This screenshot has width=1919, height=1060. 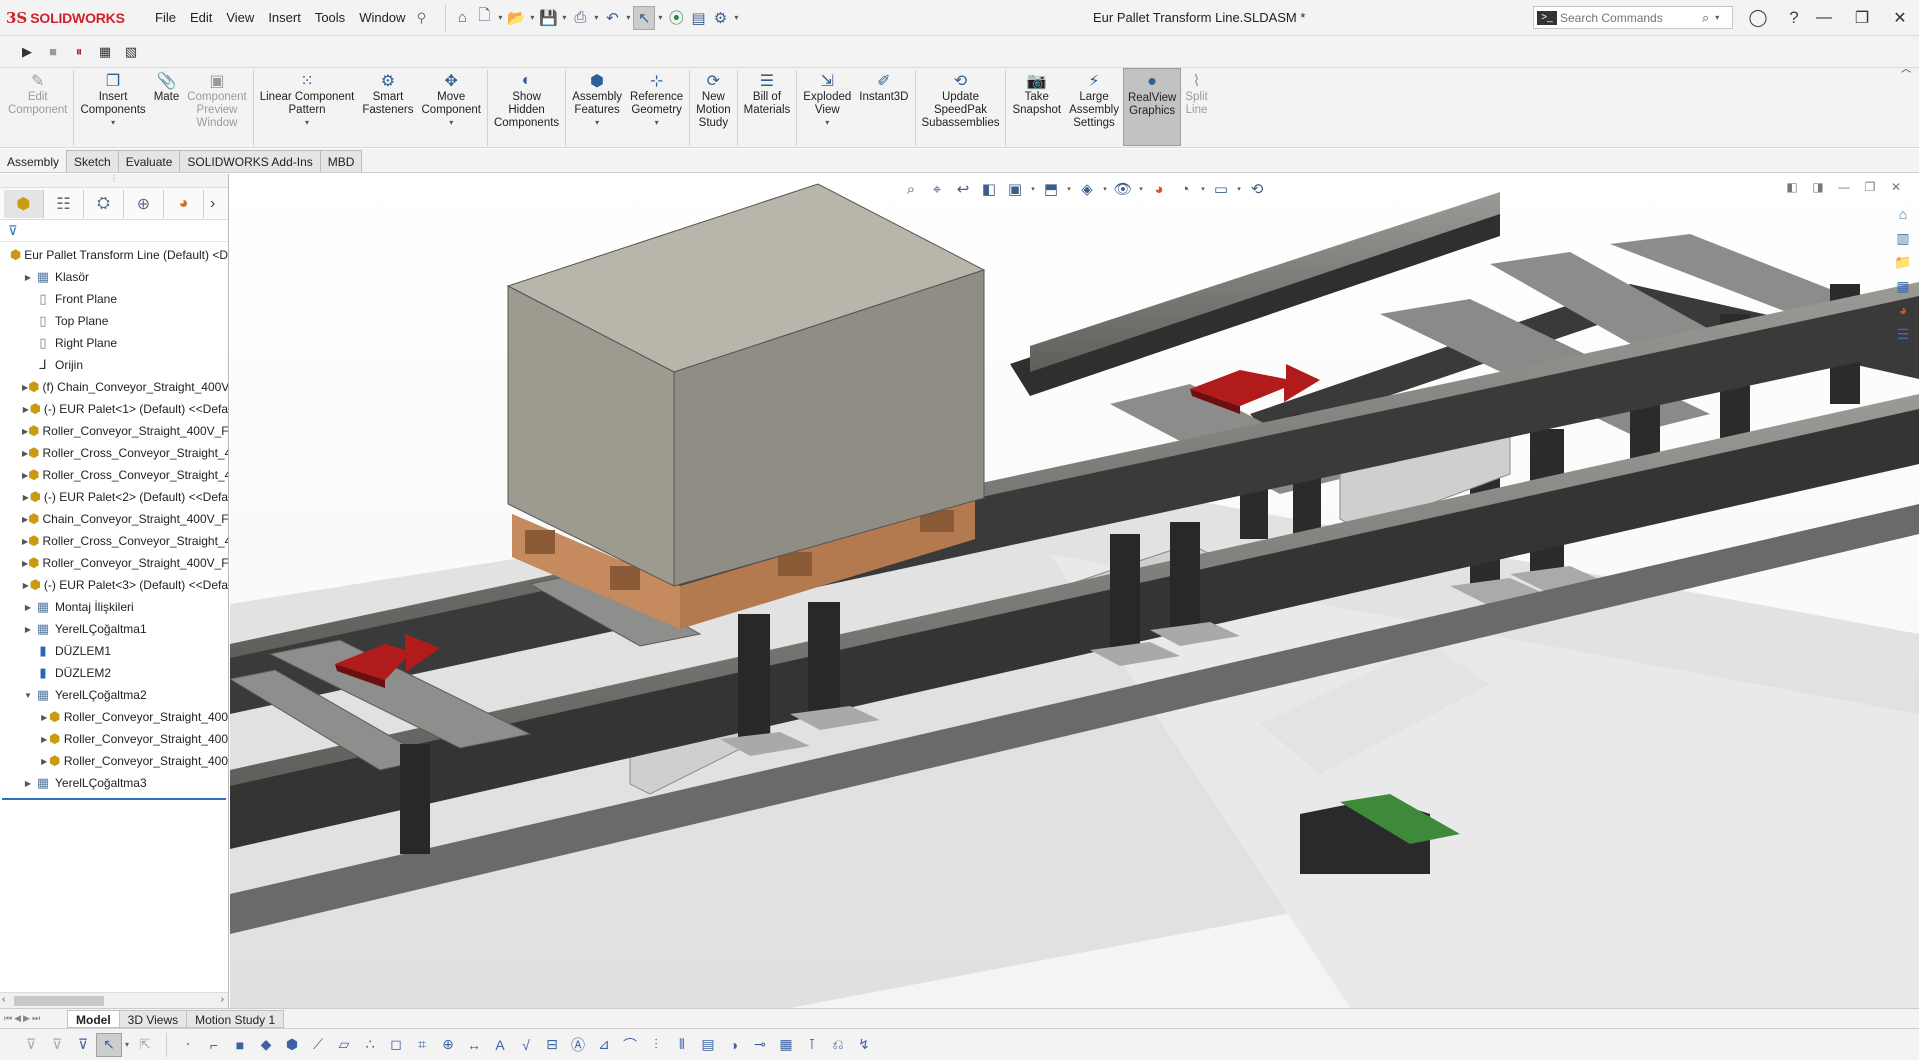 What do you see at coordinates (31, 1045) in the screenshot?
I see `filter-icon: ⊽` at bounding box center [31, 1045].